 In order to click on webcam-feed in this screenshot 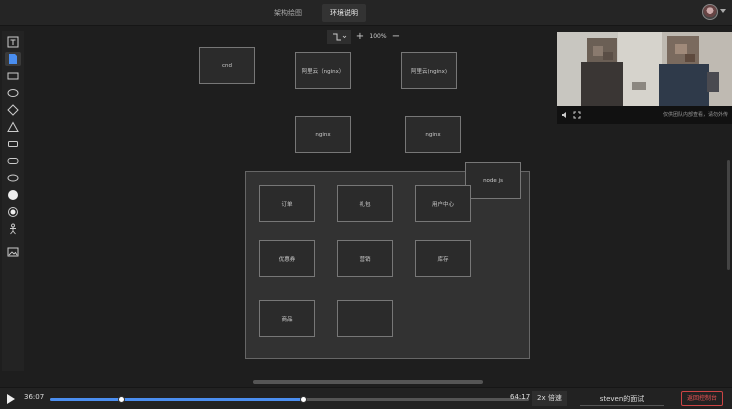, I will do `click(644, 69)`.